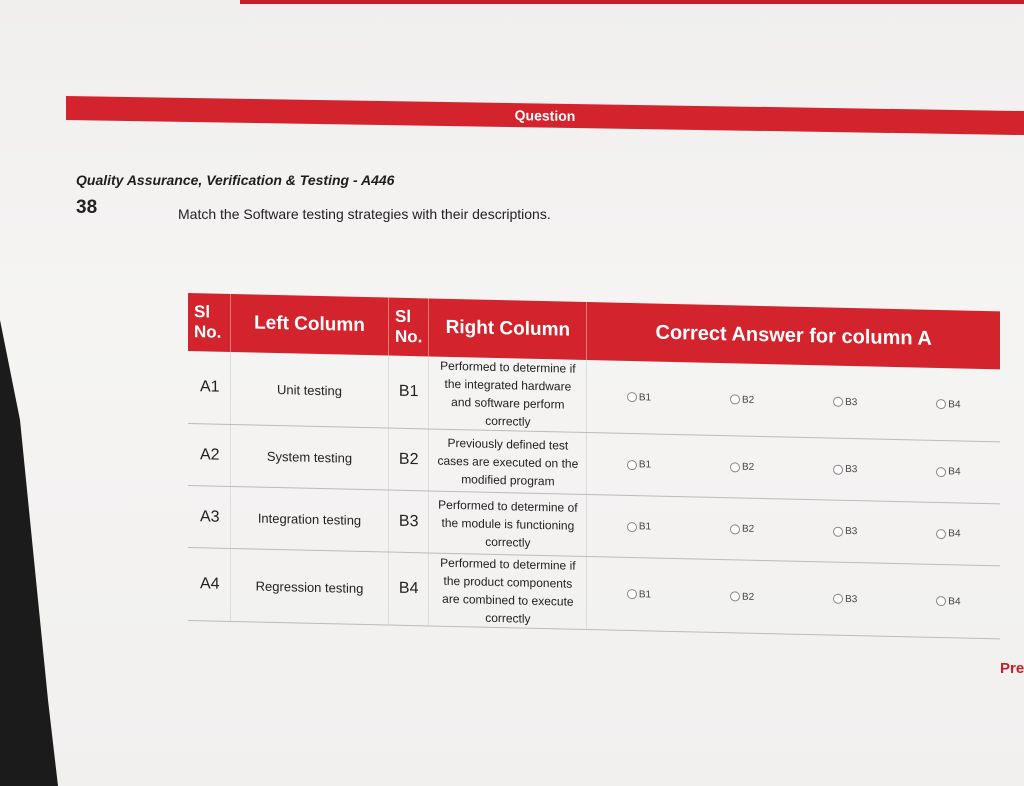  Describe the element at coordinates (408, 521) in the screenshot. I see `row-b-id: B3` at that location.